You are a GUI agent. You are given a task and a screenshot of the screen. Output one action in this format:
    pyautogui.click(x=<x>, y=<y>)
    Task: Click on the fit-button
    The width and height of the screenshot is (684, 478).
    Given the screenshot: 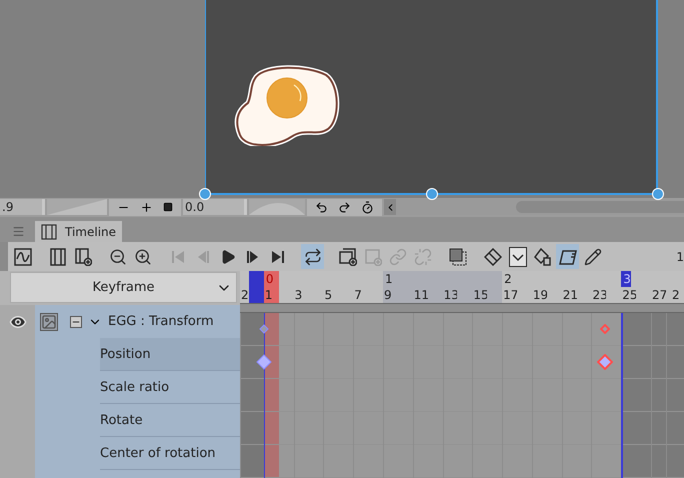 What is the action you would take?
    pyautogui.click(x=168, y=207)
    